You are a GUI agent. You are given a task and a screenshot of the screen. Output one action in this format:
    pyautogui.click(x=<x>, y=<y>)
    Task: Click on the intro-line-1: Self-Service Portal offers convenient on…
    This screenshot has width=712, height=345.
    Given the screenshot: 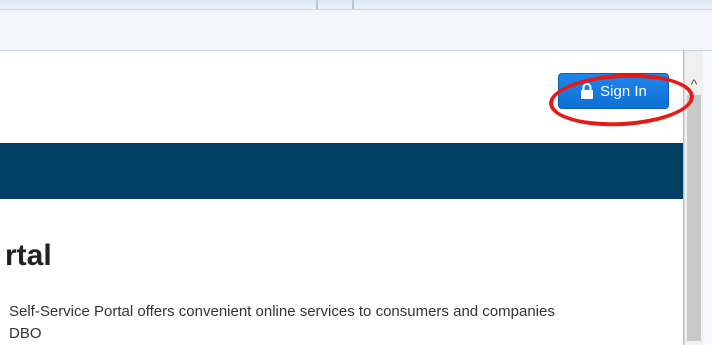 What is the action you would take?
    pyautogui.click(x=282, y=311)
    